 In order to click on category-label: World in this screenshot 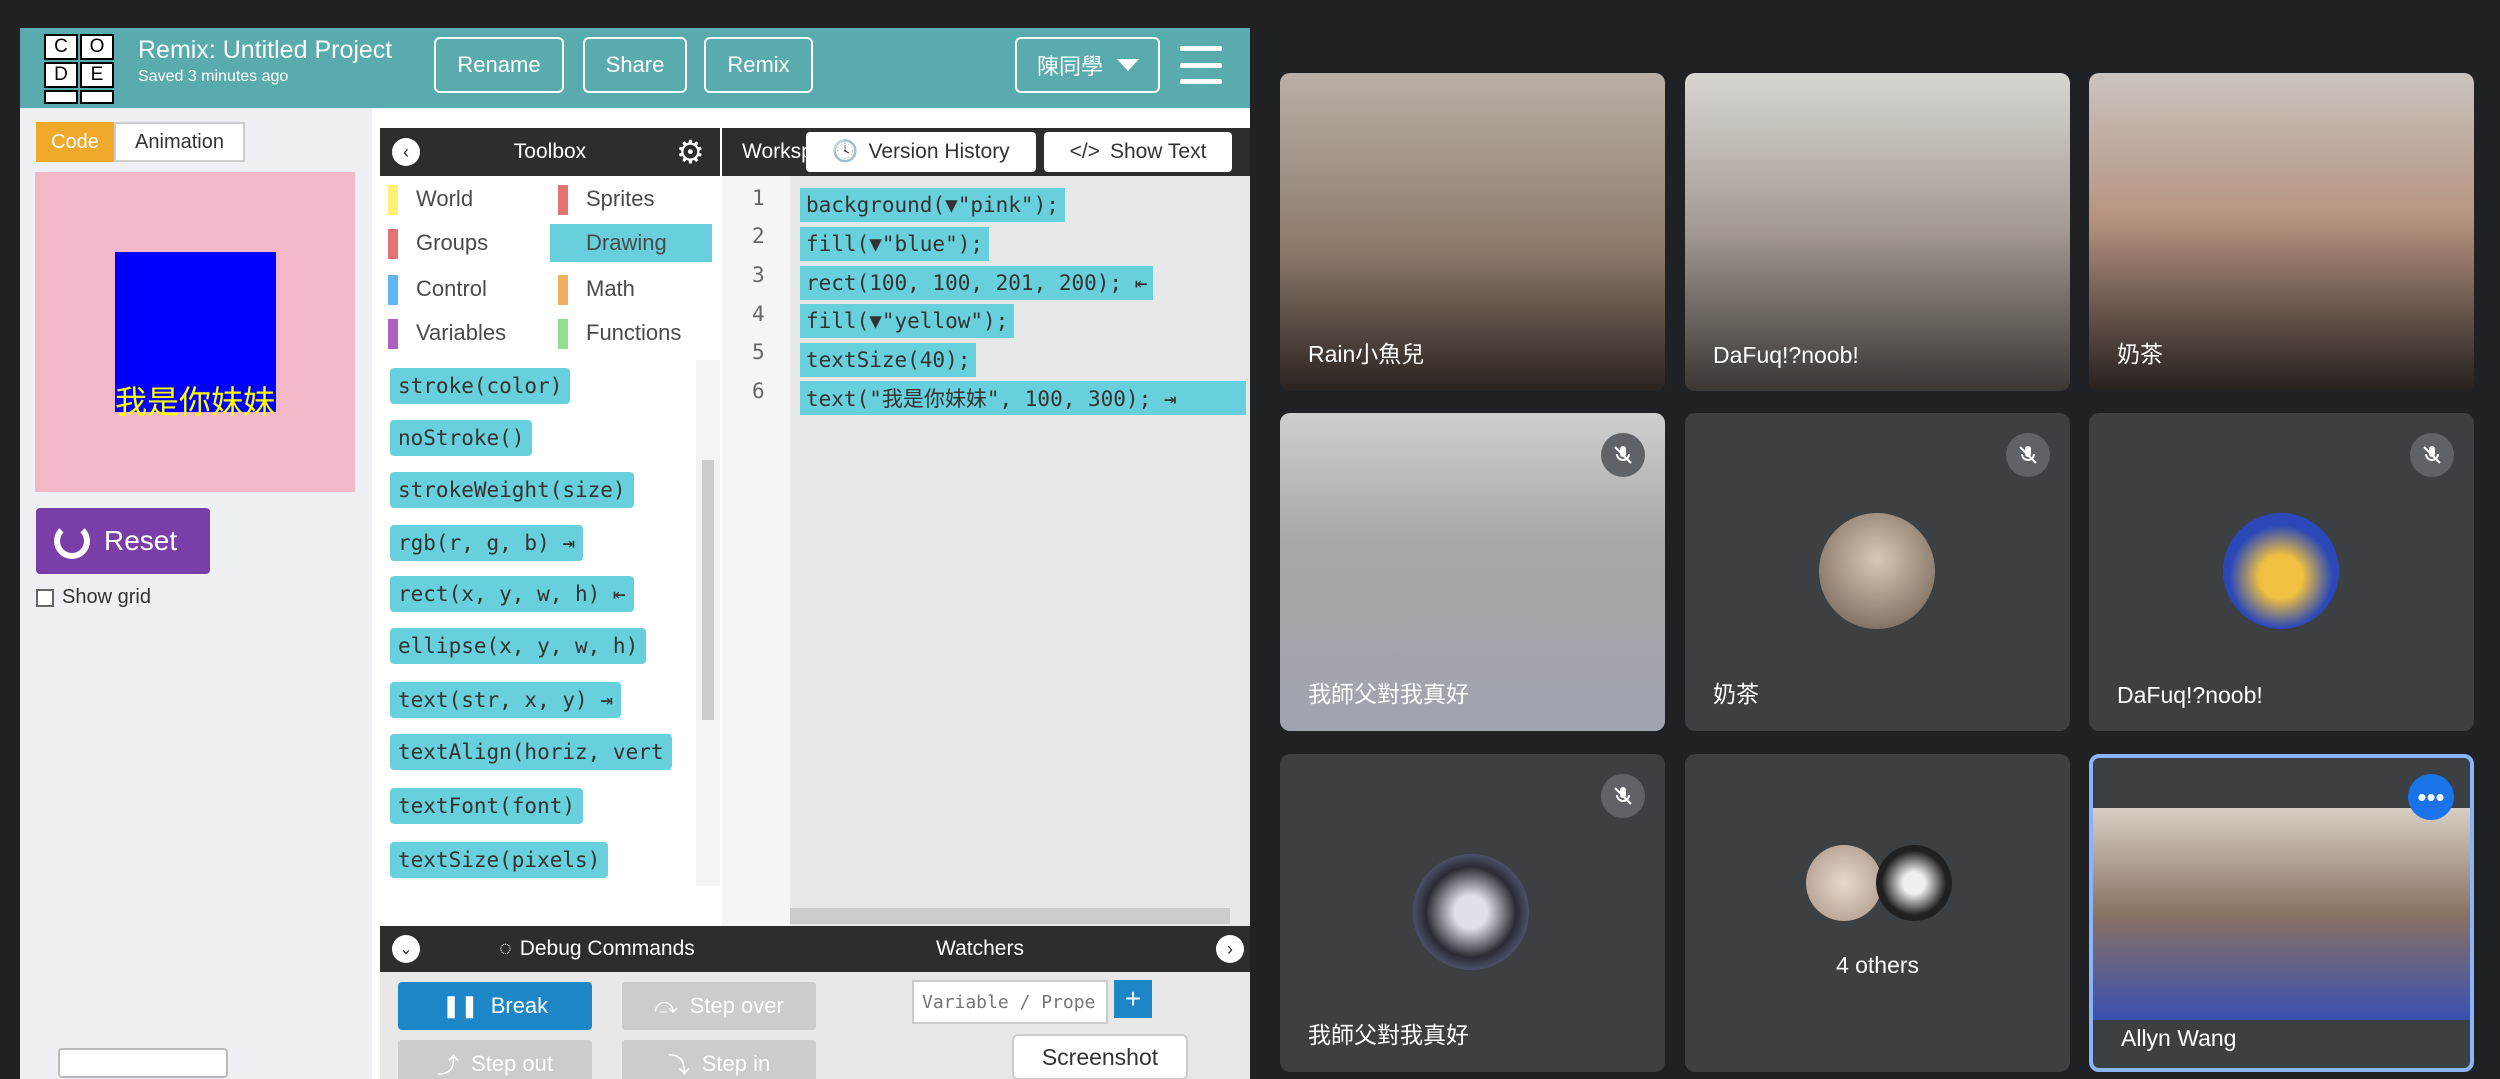, I will do `click(445, 198)`.